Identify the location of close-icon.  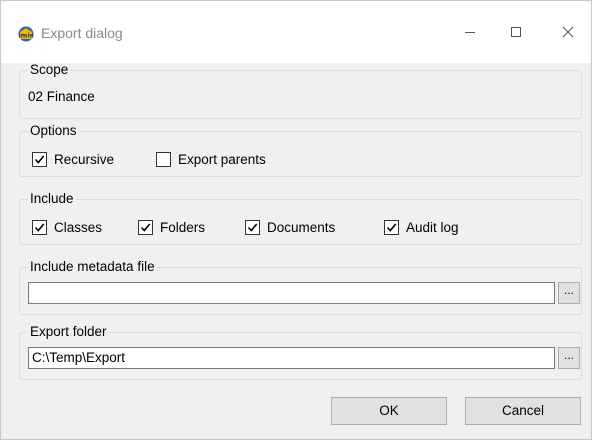
(568, 32).